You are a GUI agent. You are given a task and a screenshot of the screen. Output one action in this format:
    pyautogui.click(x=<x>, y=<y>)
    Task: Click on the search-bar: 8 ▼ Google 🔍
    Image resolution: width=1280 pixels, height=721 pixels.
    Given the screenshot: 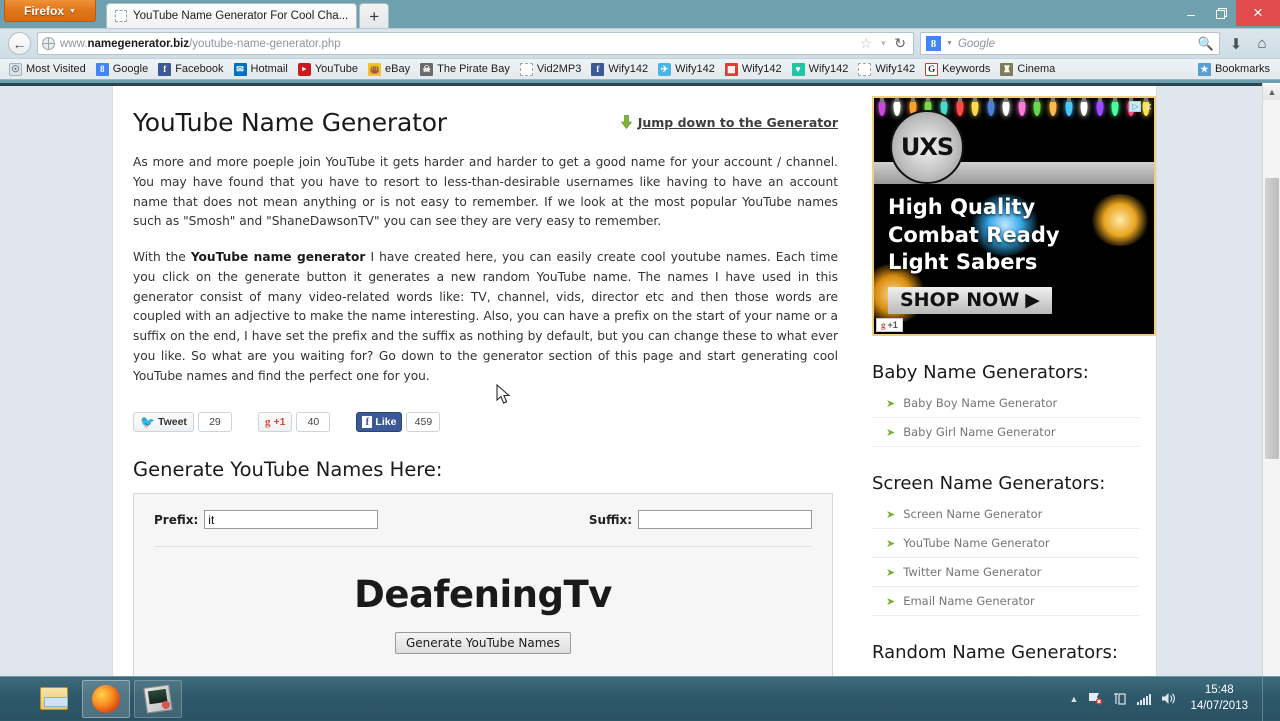 What is the action you would take?
    pyautogui.click(x=1070, y=43)
    